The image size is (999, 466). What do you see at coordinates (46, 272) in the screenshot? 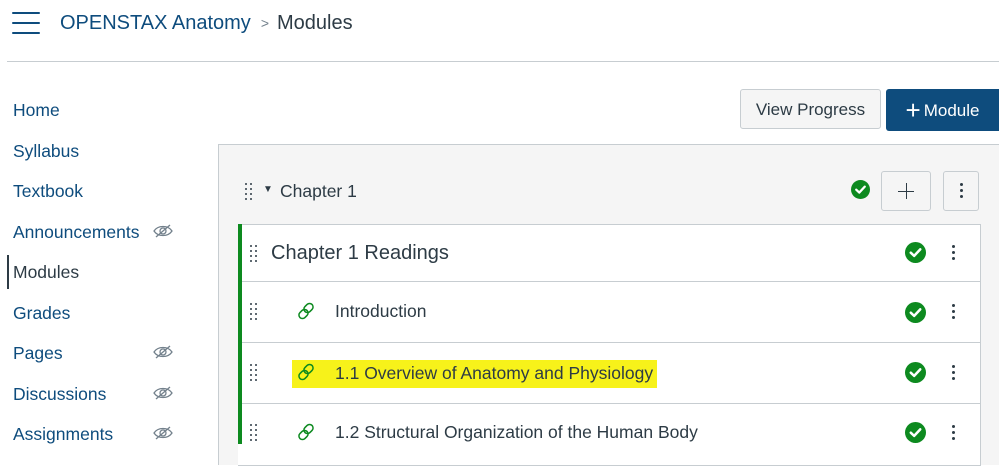
I see `sidebar-item-label: Modules` at bounding box center [46, 272].